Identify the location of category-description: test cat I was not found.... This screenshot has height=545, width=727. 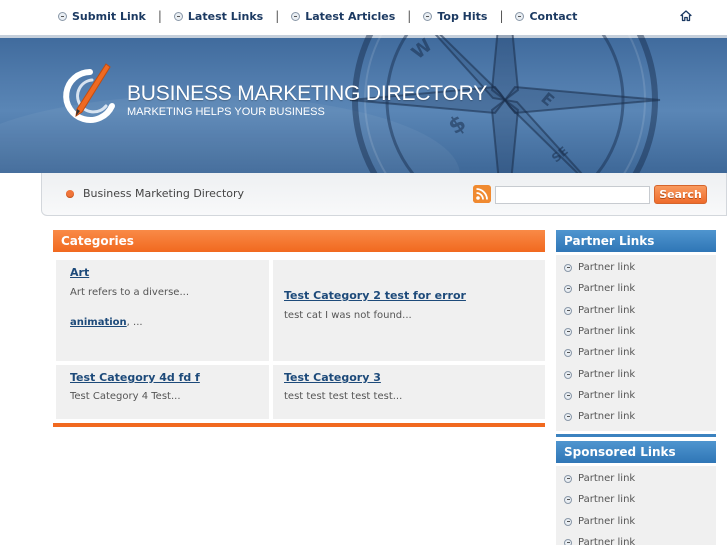
(348, 315).